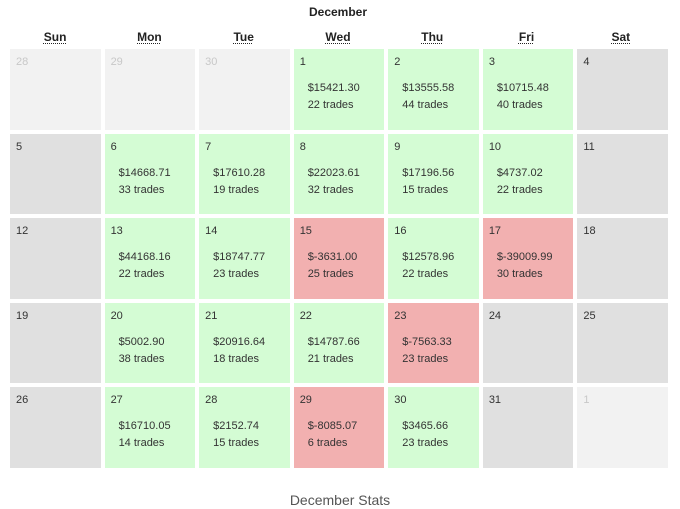  I want to click on day-pnl: $12578.96, so click(428, 257).